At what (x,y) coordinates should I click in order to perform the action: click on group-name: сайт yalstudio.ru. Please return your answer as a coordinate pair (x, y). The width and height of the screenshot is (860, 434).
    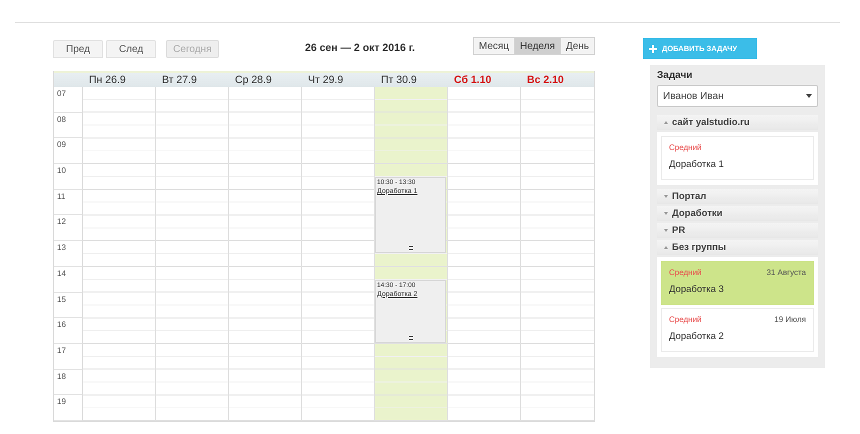
    Looking at the image, I should click on (711, 122).